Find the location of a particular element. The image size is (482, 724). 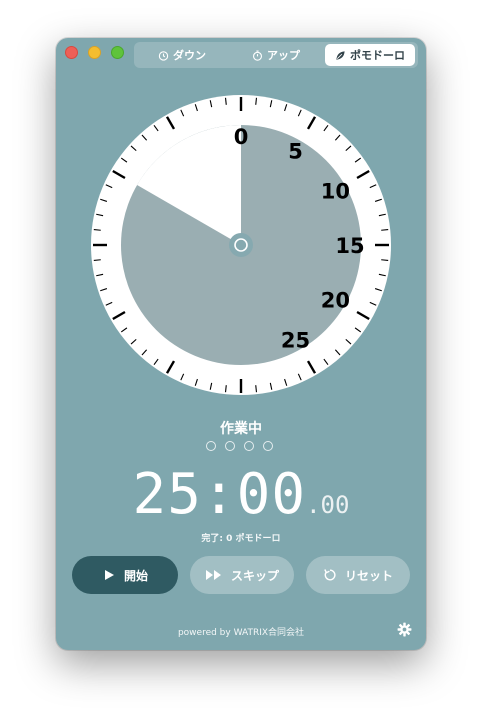

gear-icon is located at coordinates (404, 629).